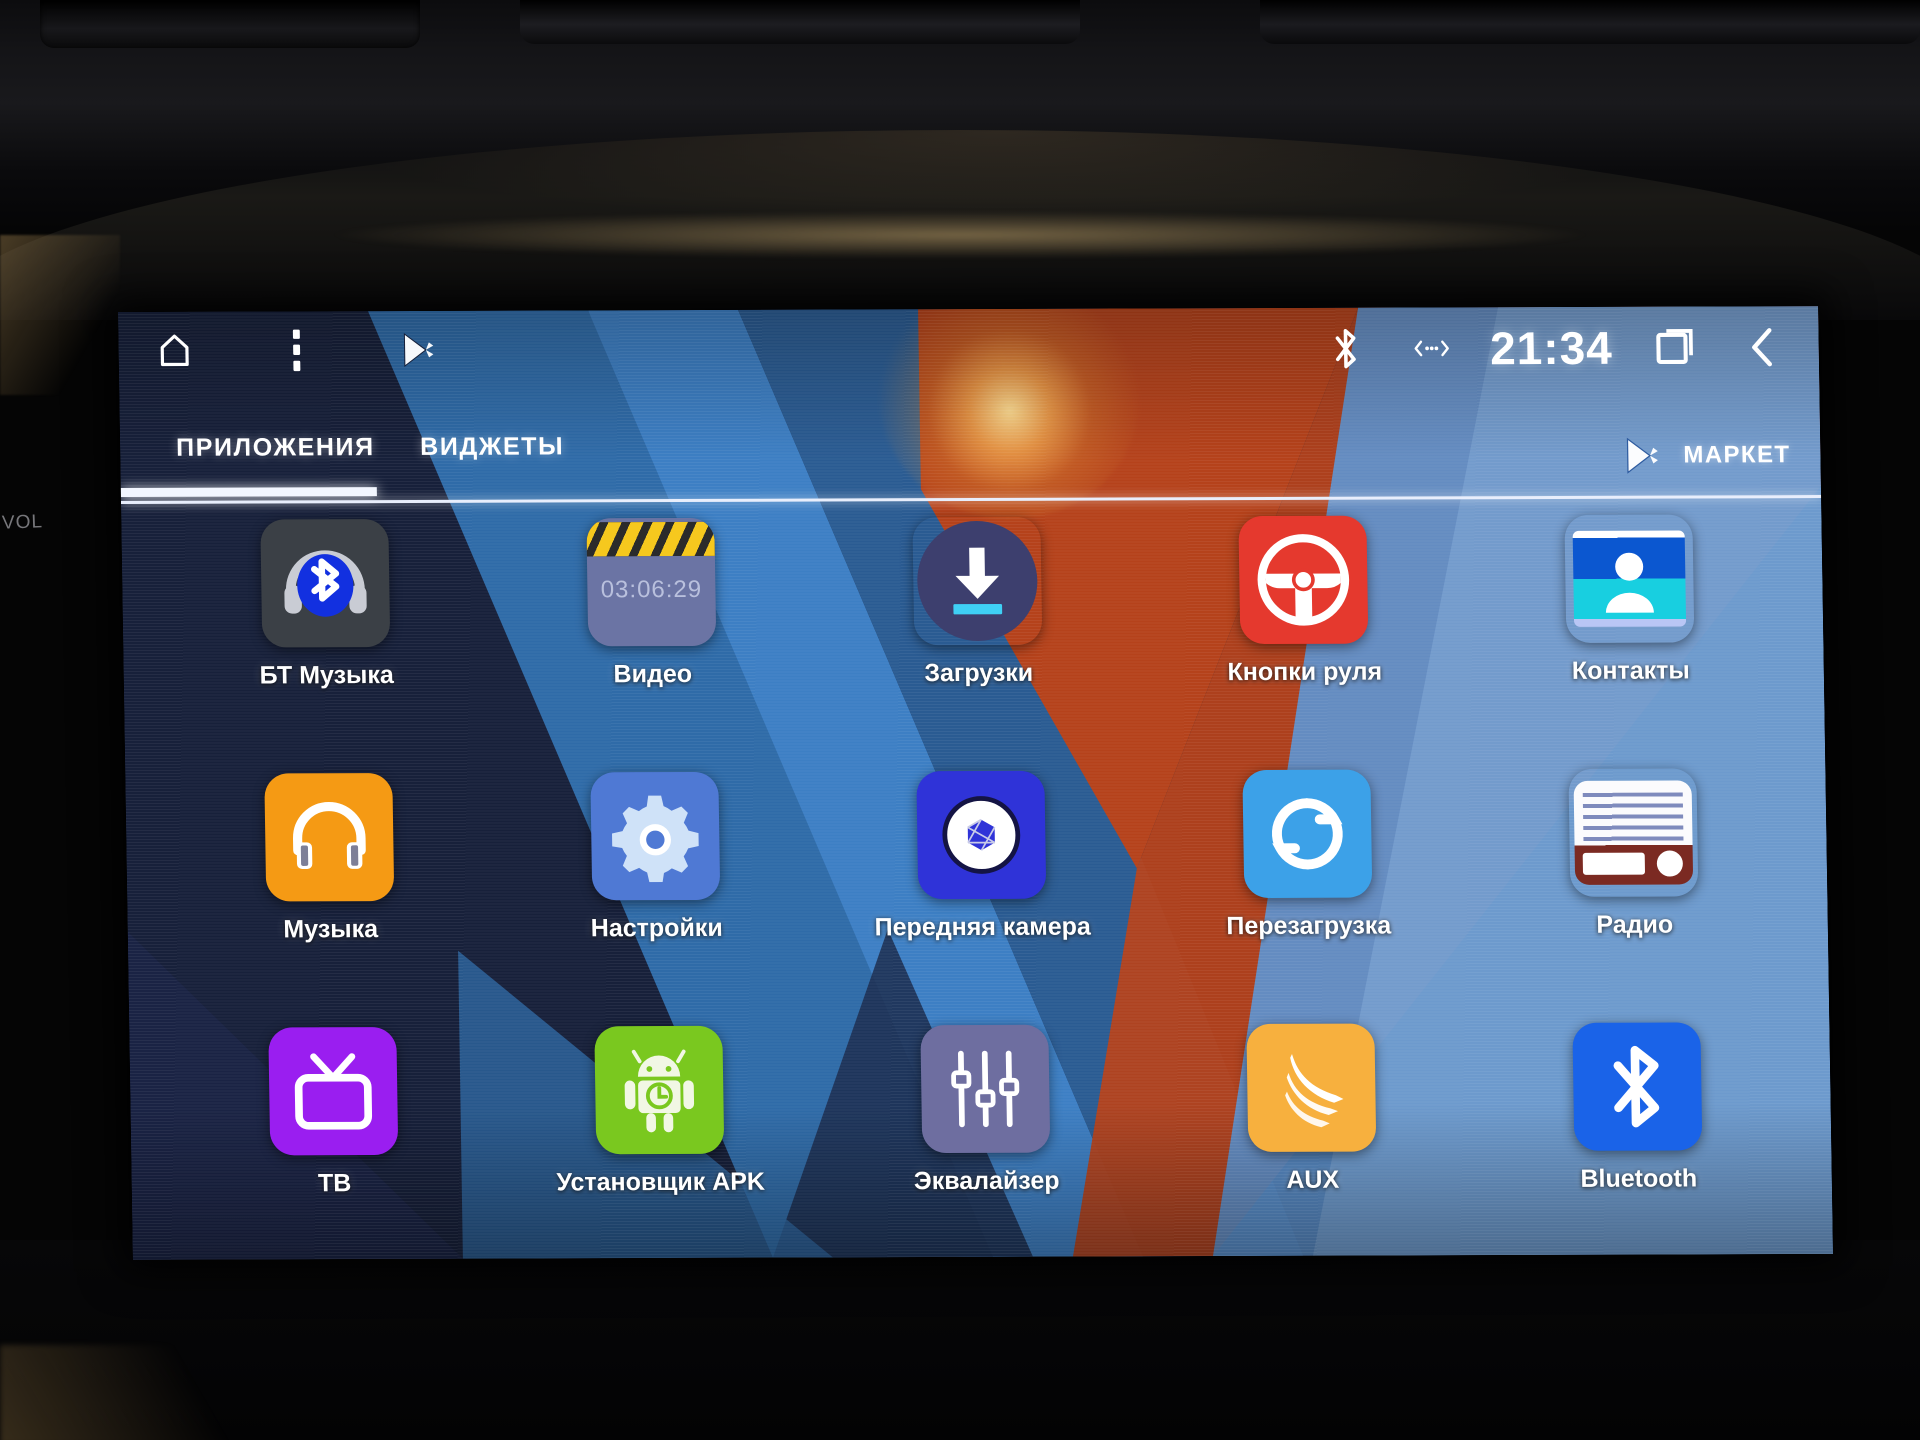 The height and width of the screenshot is (1440, 1920). What do you see at coordinates (800, 22) in the screenshot?
I see `air-vent-center` at bounding box center [800, 22].